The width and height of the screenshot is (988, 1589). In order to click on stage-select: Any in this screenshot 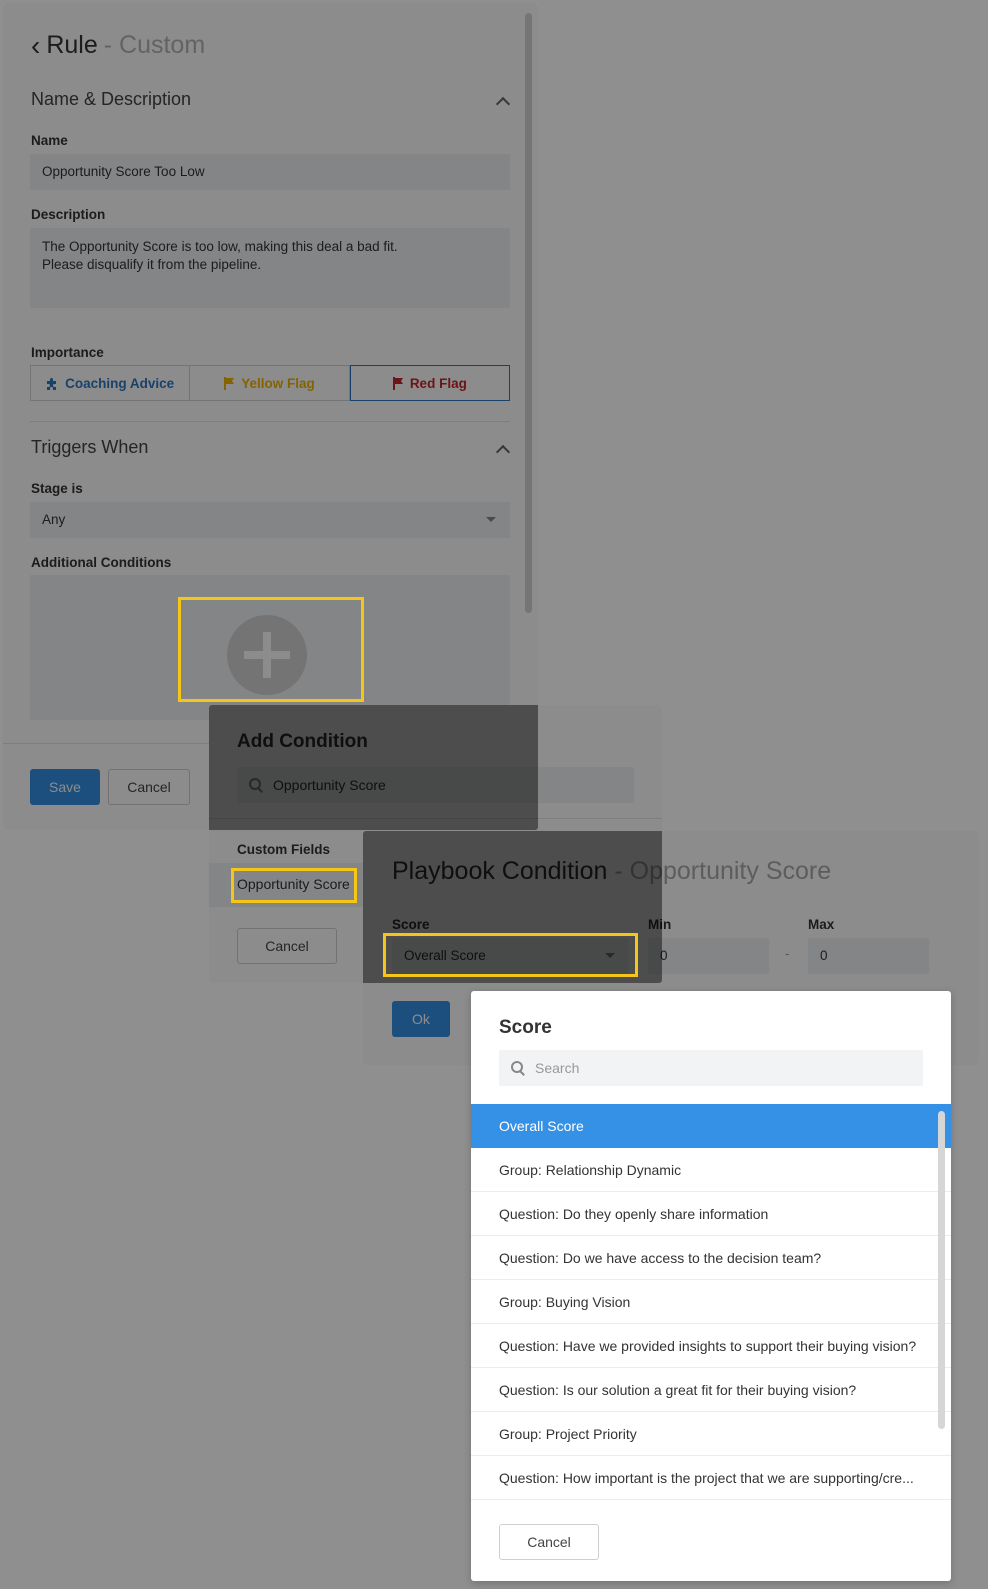, I will do `click(270, 520)`.